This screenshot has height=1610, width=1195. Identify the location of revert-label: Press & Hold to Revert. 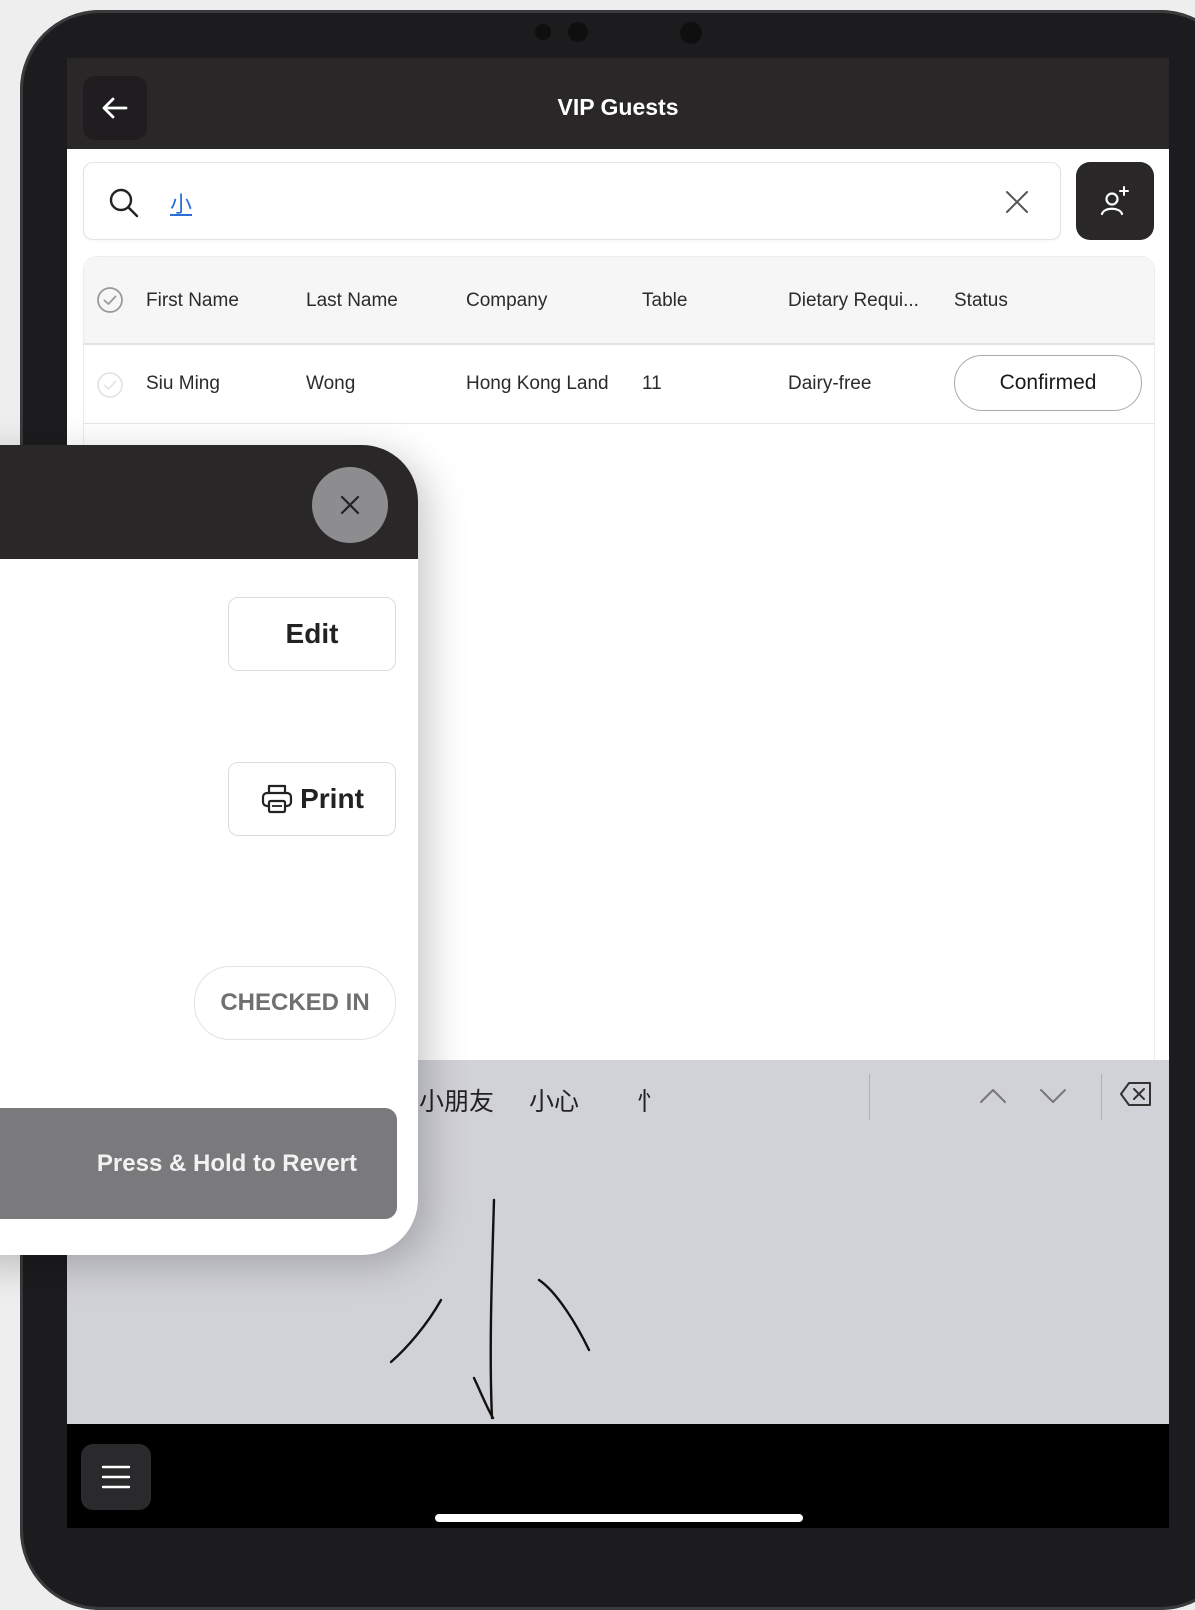
(226, 1163).